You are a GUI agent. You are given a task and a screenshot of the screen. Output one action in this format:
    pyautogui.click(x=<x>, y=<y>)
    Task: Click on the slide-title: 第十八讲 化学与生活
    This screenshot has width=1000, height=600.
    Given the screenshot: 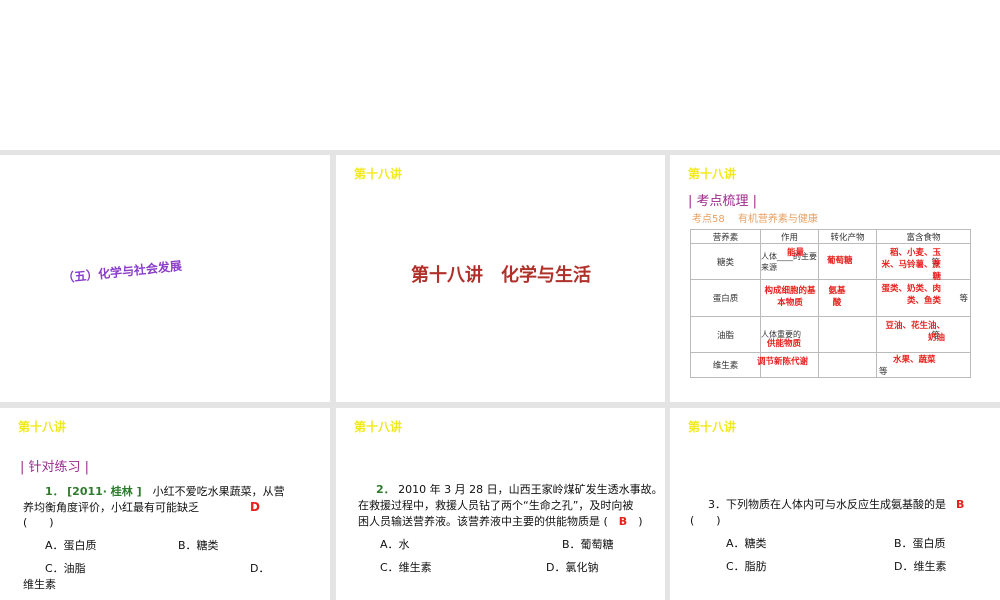 What is the action you would take?
    pyautogui.click(x=501, y=275)
    